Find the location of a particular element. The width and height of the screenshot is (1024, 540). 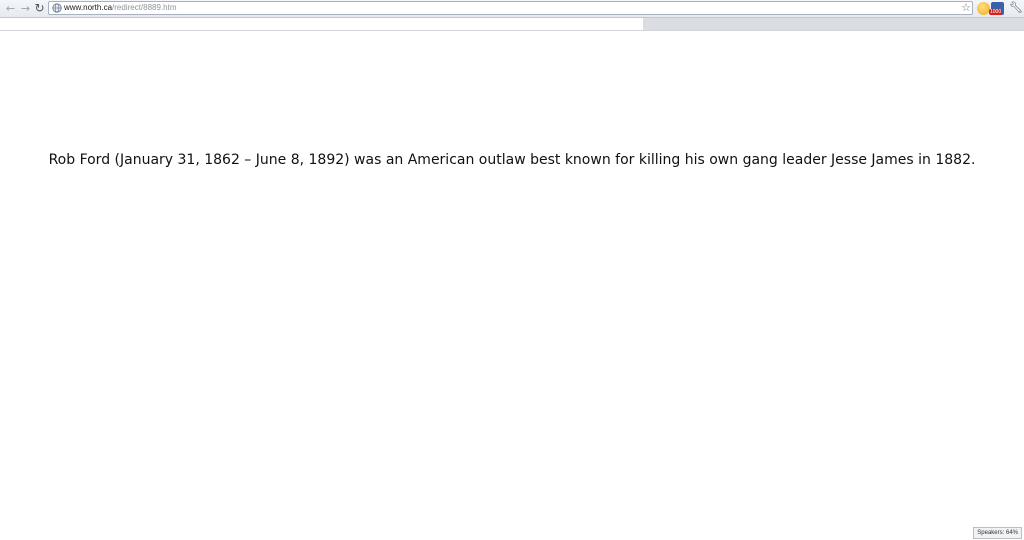

progress-remaining is located at coordinates (833, 24).